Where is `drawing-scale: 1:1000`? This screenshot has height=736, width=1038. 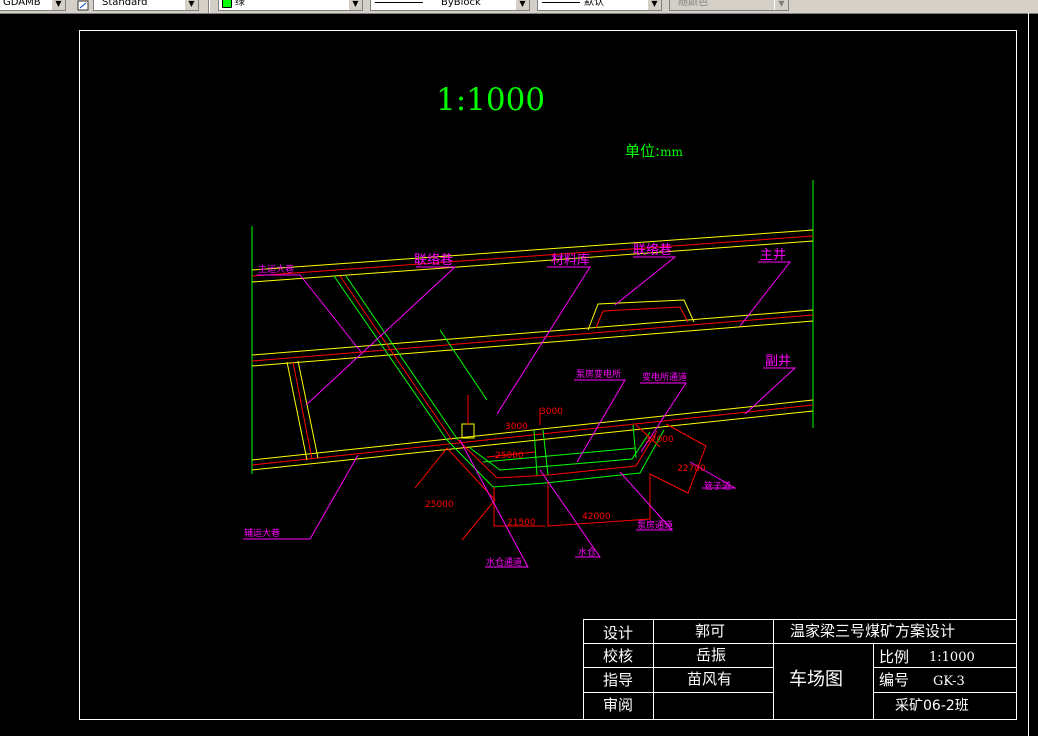
drawing-scale: 1:1000 is located at coordinates (491, 100).